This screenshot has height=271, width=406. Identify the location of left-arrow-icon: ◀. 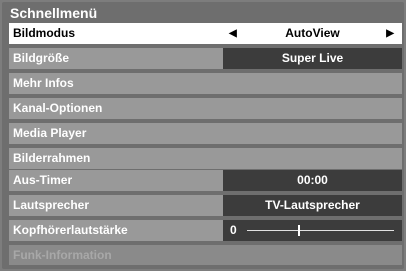
(233, 33).